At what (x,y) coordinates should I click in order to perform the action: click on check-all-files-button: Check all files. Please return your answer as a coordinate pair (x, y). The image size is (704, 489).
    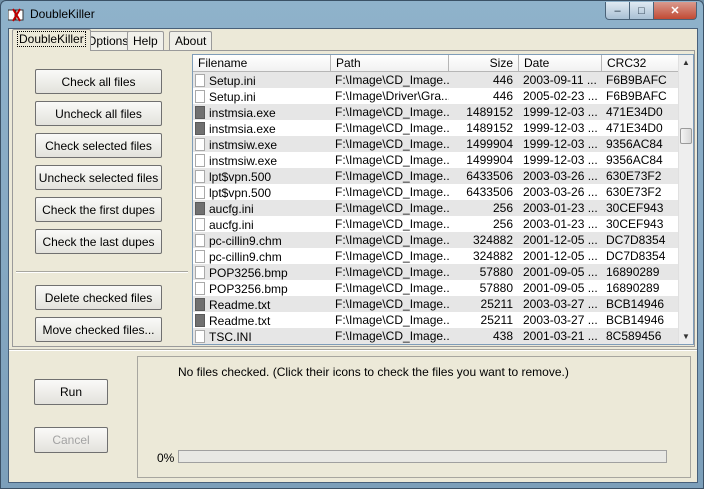
    Looking at the image, I should click on (98, 81).